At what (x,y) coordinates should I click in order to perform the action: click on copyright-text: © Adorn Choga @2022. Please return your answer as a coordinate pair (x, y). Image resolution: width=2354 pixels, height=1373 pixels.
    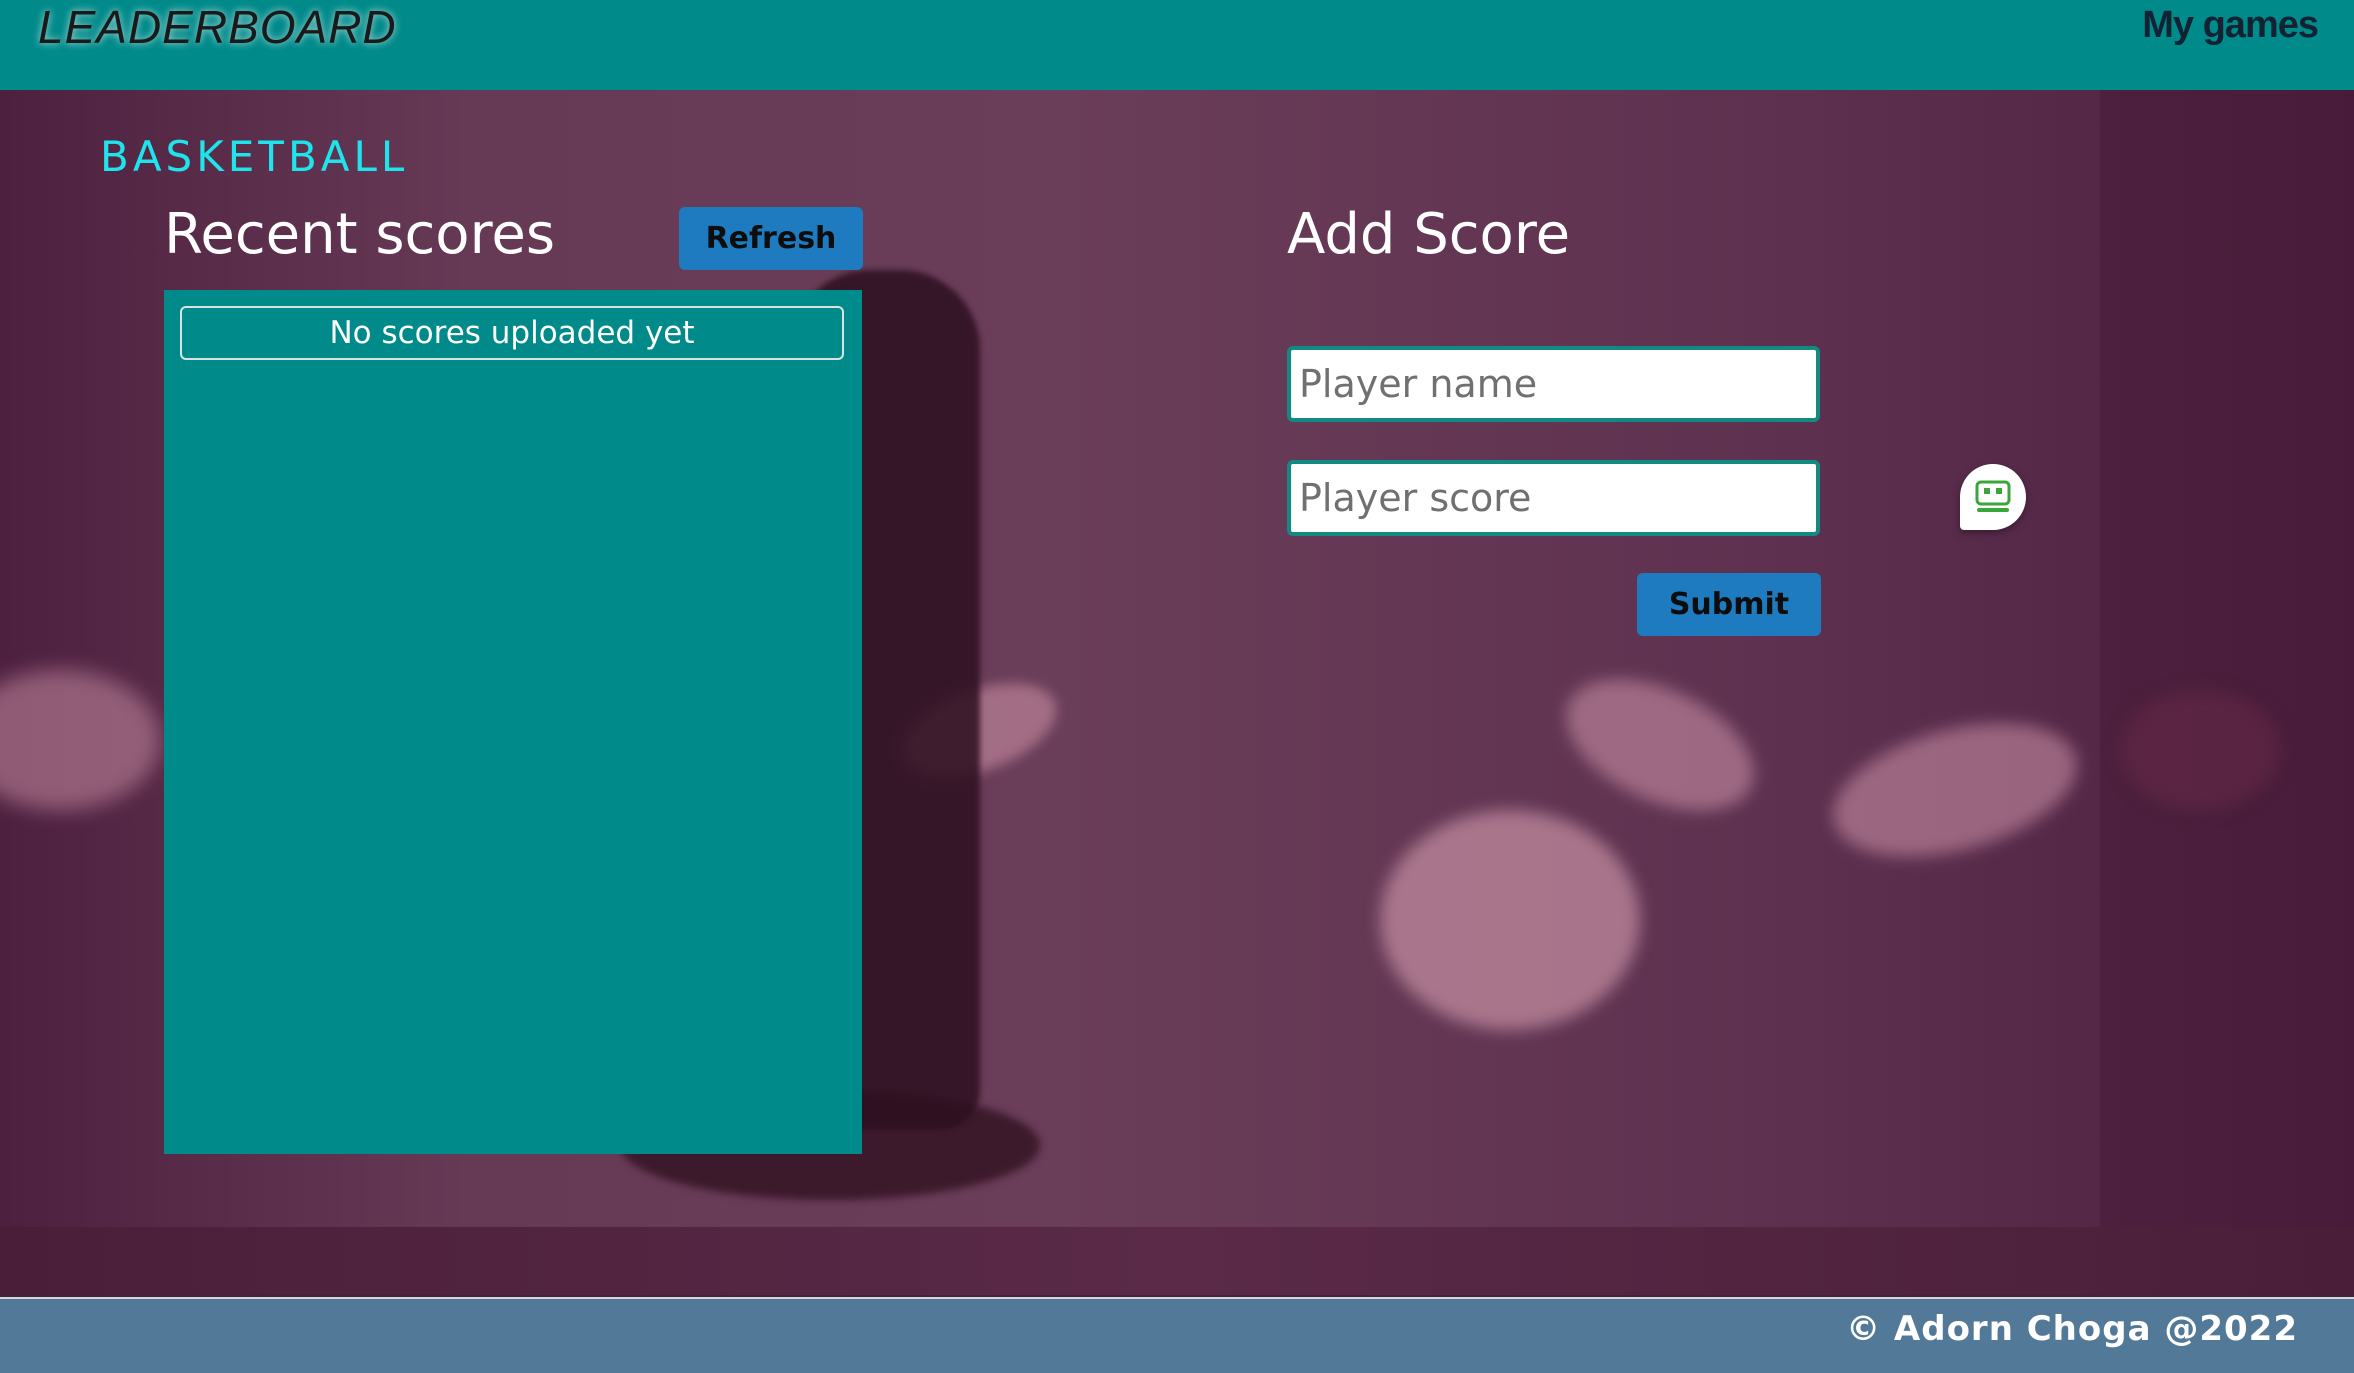
    Looking at the image, I should click on (2072, 1329).